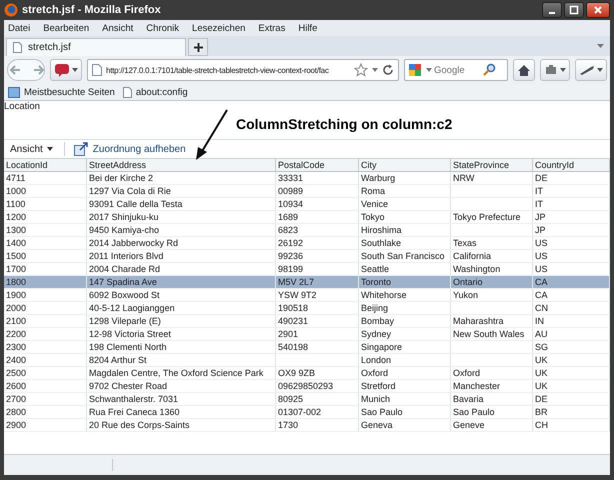 The image size is (614, 480). Describe the element at coordinates (472, 256) in the screenshot. I see `table-cell: California` at that location.